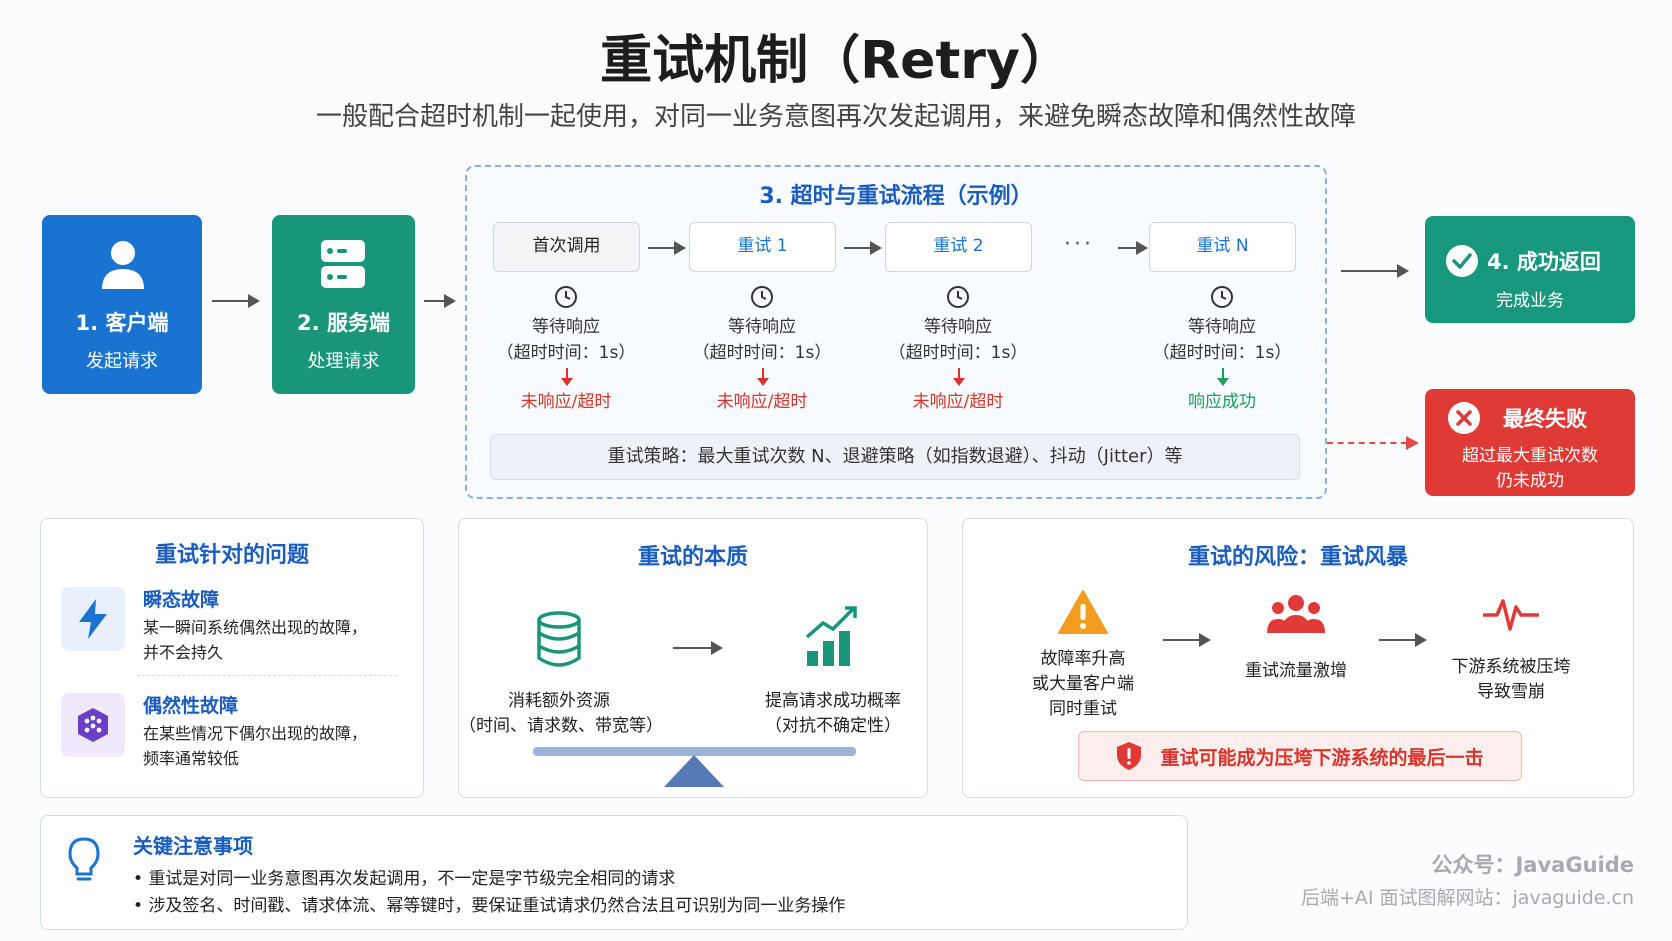 This screenshot has height=941, width=1672. I want to click on note-item-0: • 重试是对同一业务意图再次发起调用，不一定是字节级完全相同的请求, so click(404, 879).